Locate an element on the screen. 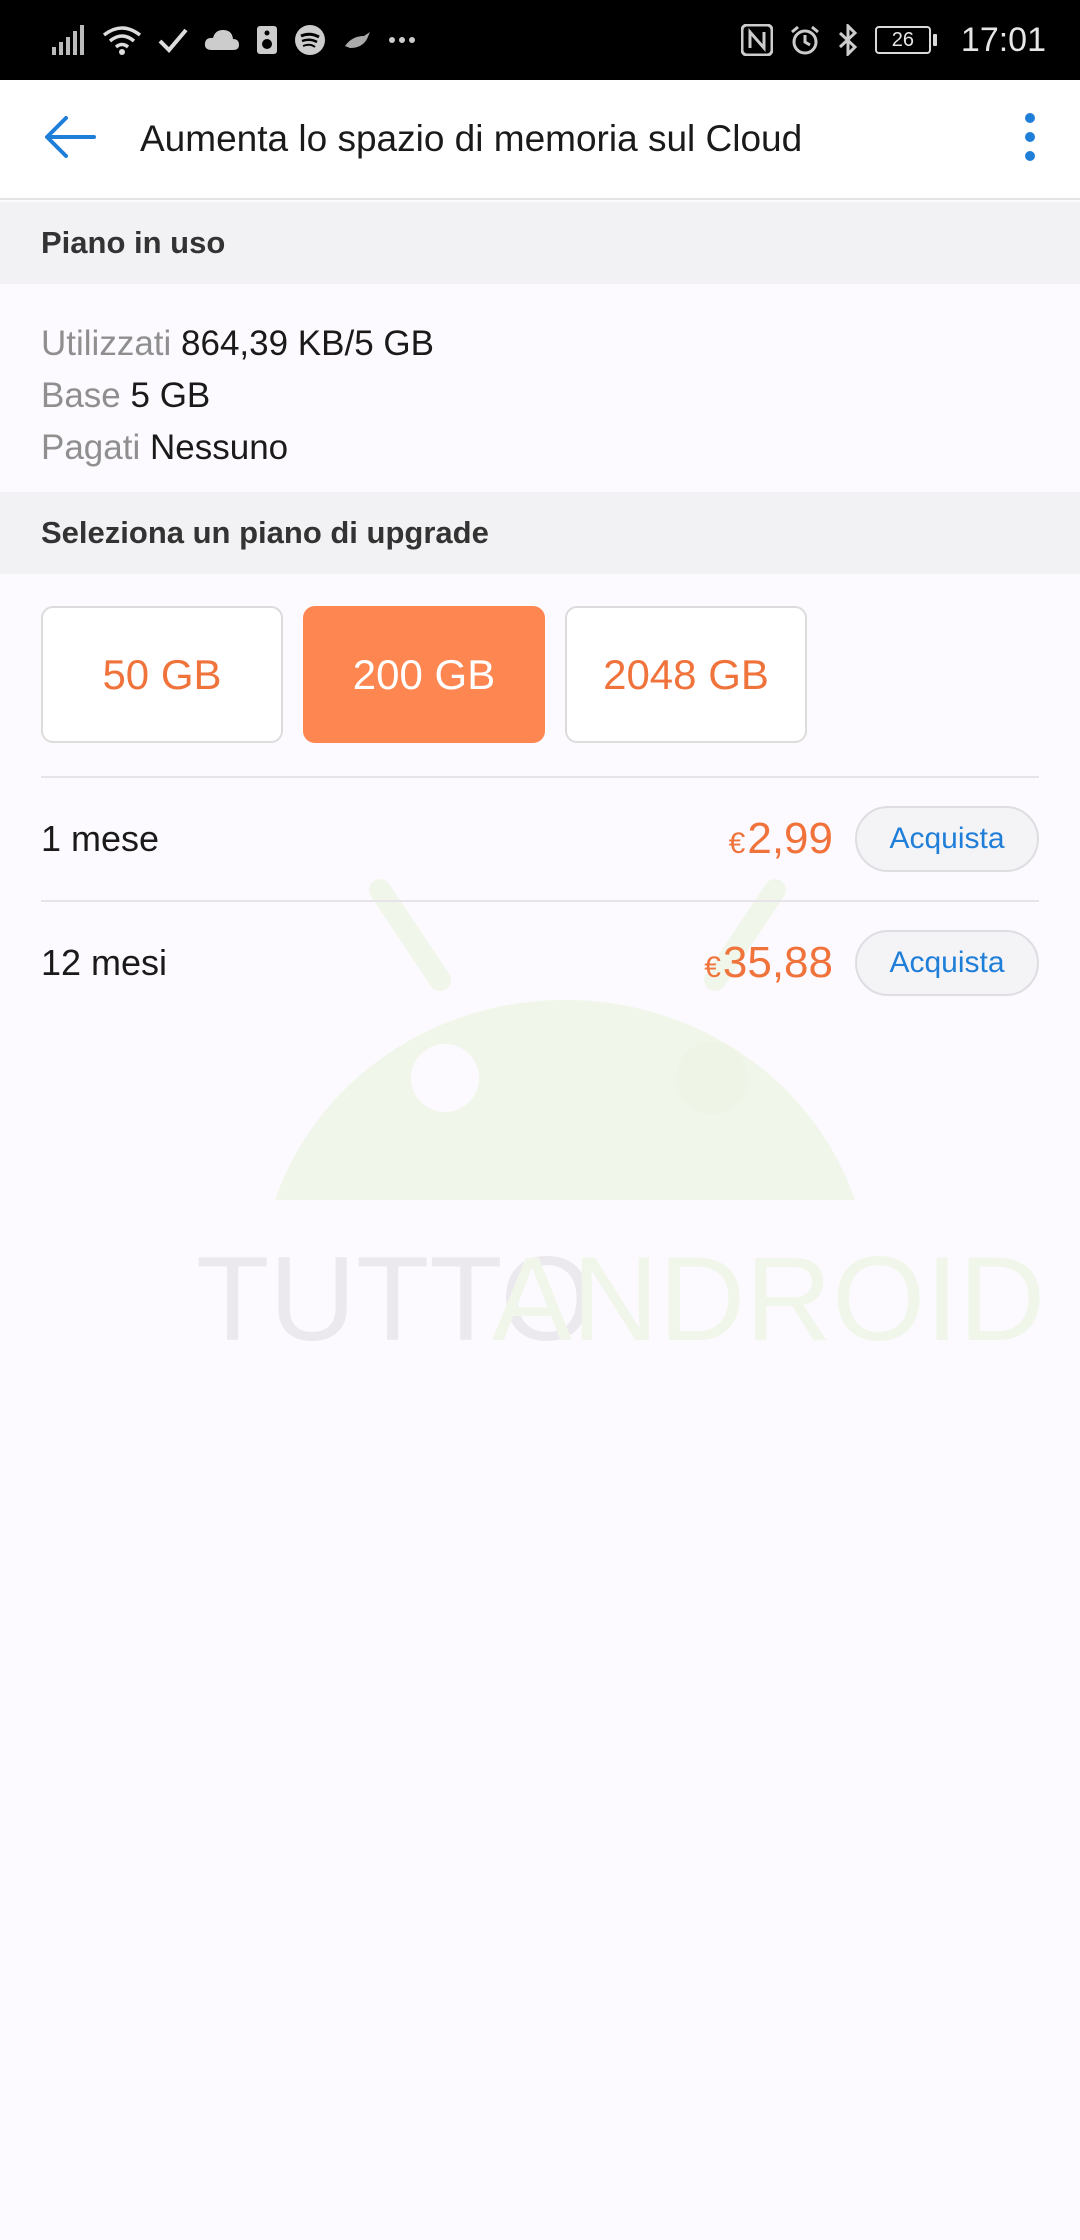  paid-row: Pagati Nessuno is located at coordinates (540, 448).